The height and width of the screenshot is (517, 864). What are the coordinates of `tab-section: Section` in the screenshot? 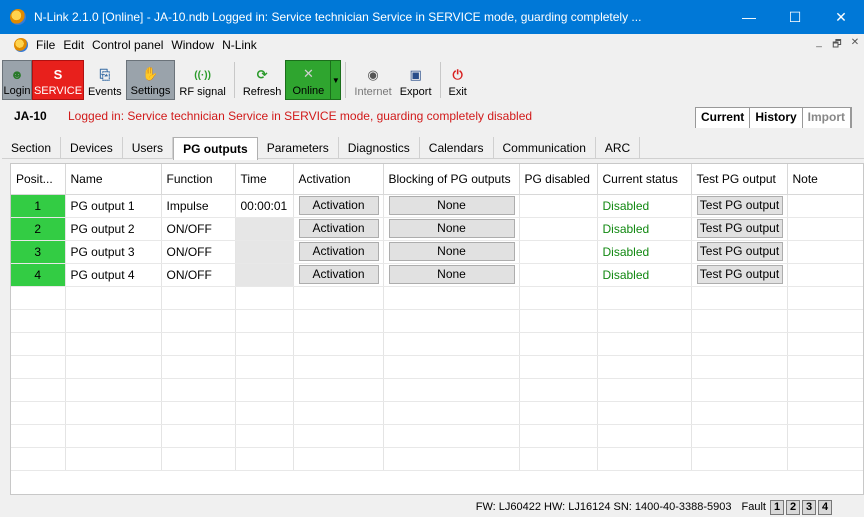 It's located at (32, 148).